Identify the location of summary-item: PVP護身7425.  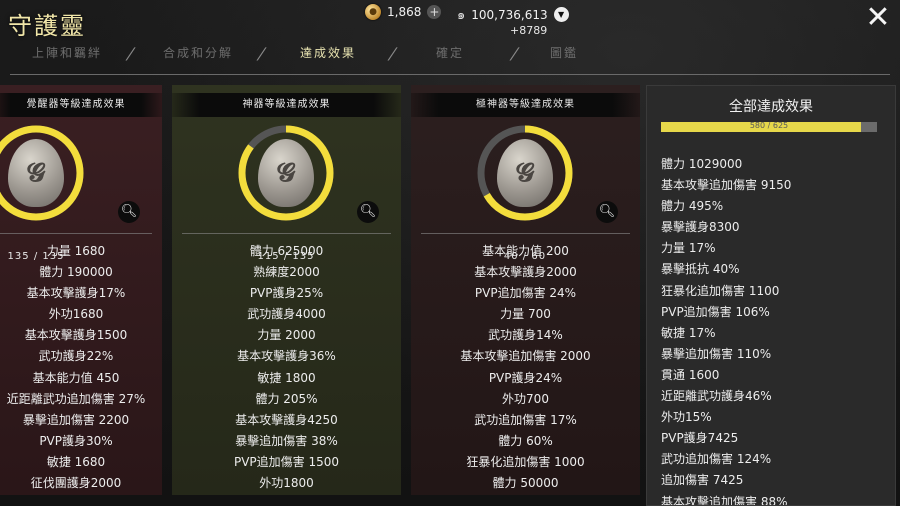
(700, 438).